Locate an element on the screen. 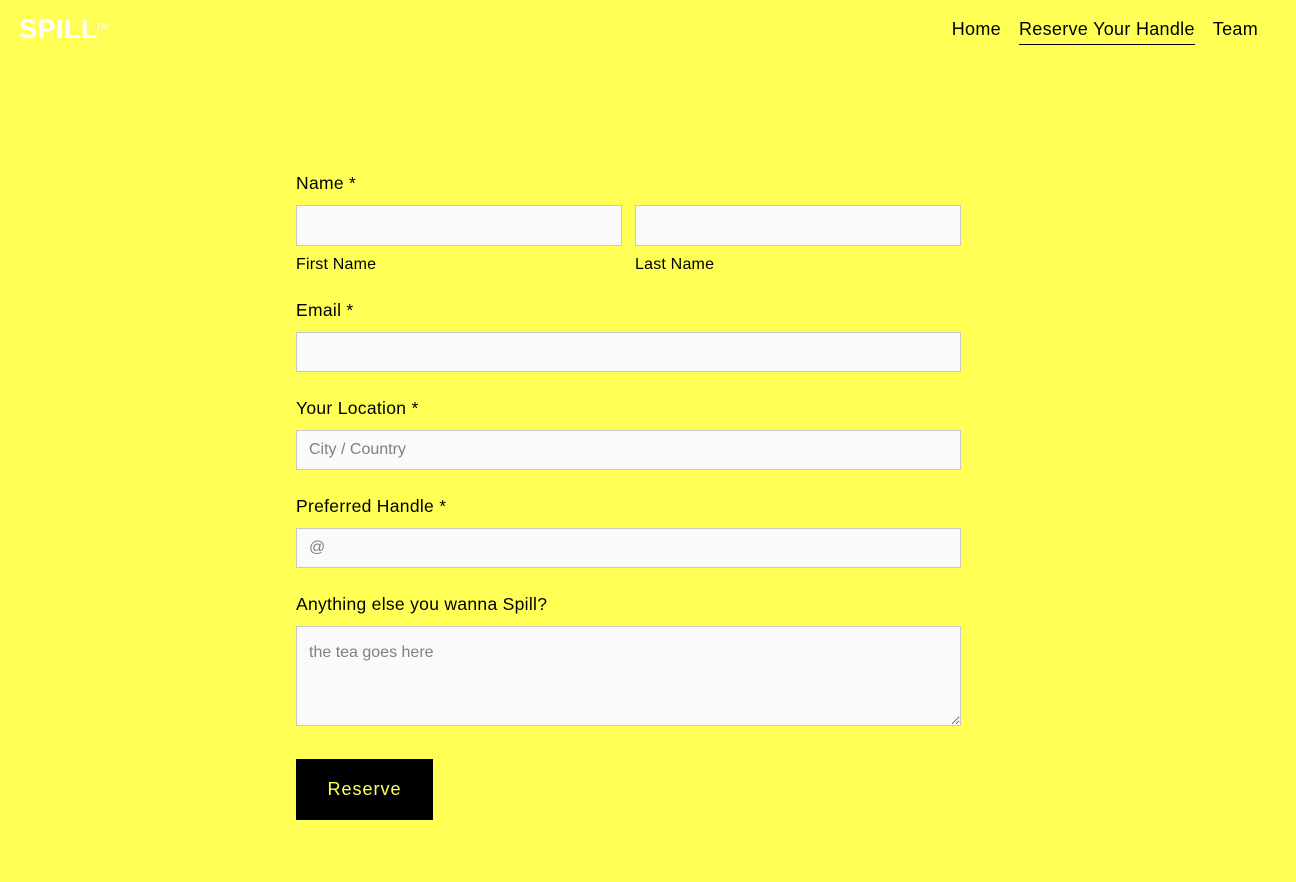 The height and width of the screenshot is (882, 1296). location-input is located at coordinates (628, 450).